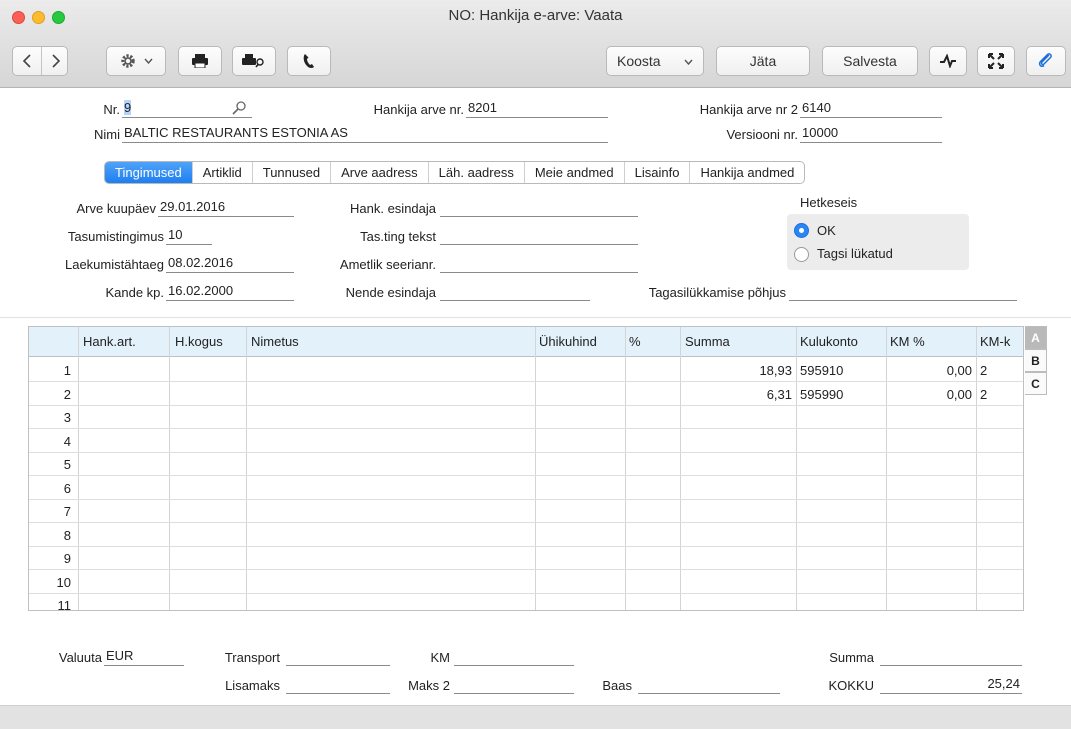  I want to click on side-tab-b: B, so click(1036, 360).